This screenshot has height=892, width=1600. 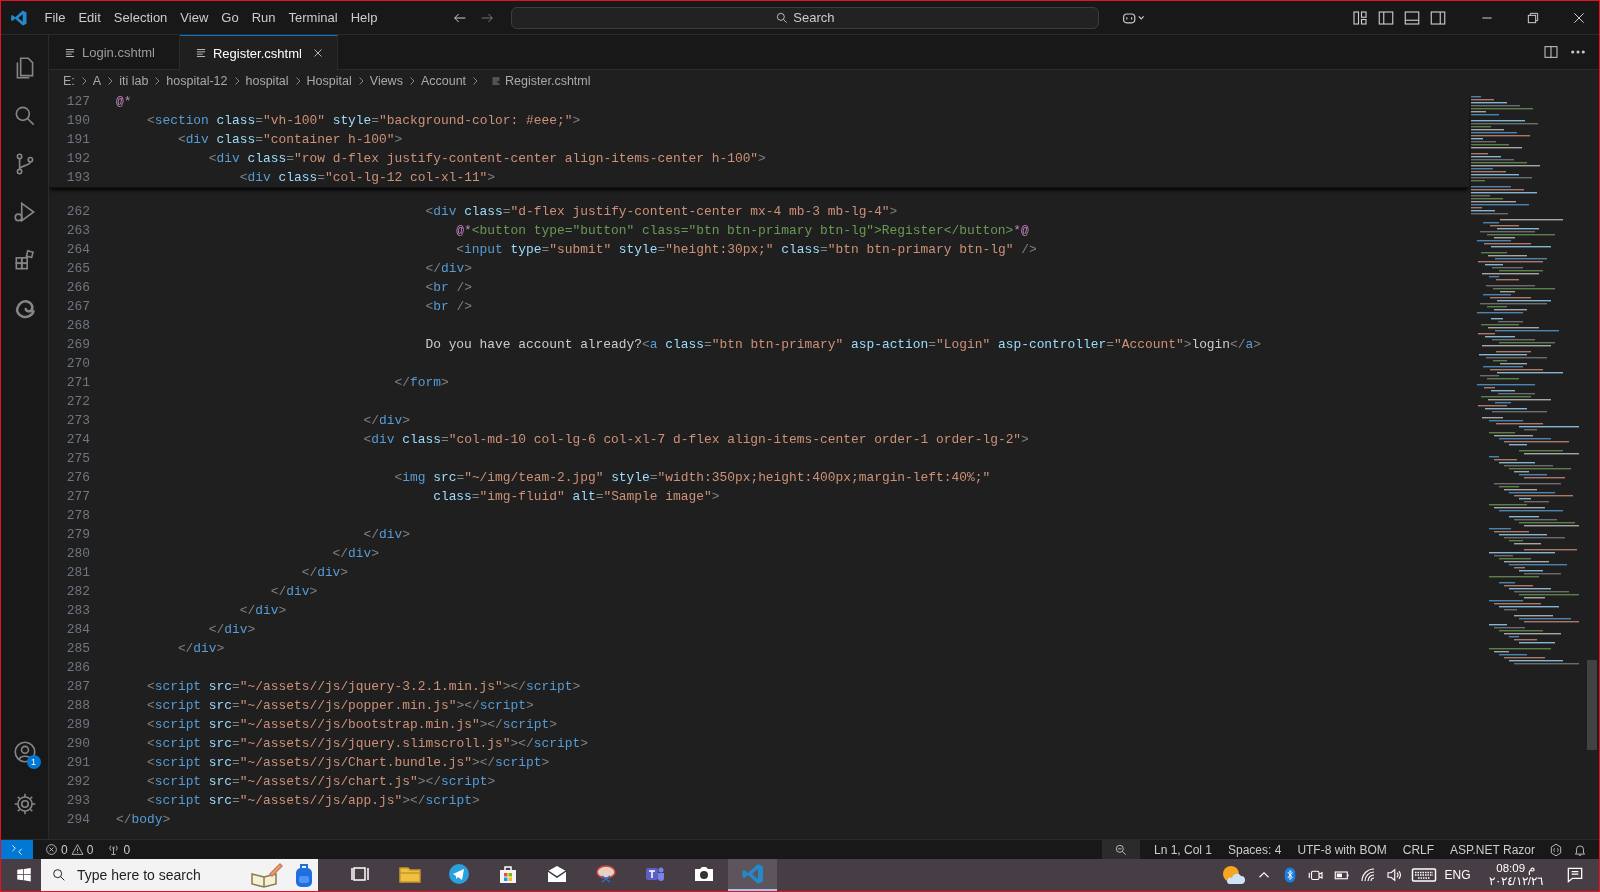 What do you see at coordinates (124, 102) in the screenshot?
I see `code-line: @*` at bounding box center [124, 102].